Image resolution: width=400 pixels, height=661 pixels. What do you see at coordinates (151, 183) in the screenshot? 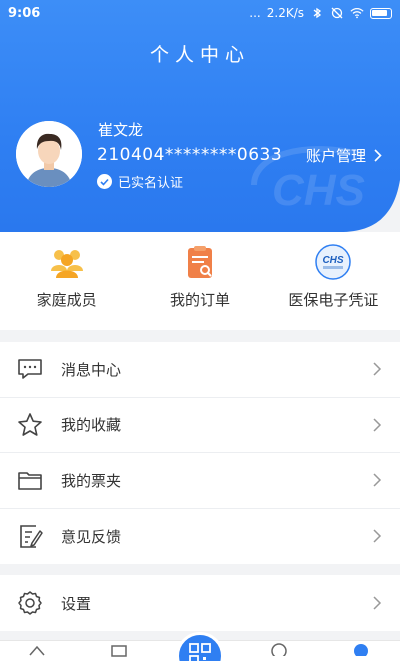
I see `verified-label: 已实名认证` at bounding box center [151, 183].